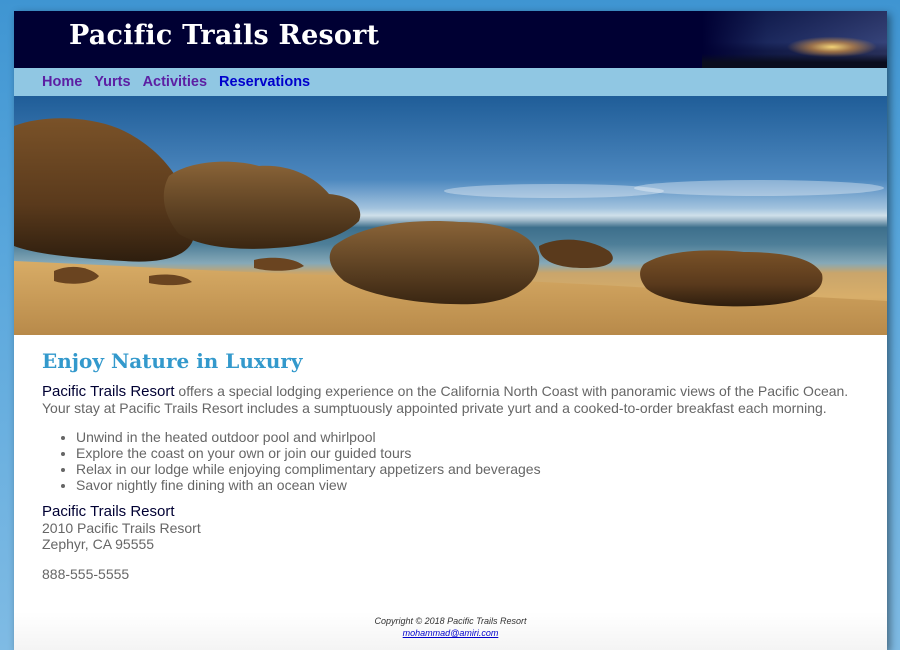 This screenshot has height=650, width=900. Describe the element at coordinates (112, 82) in the screenshot. I see `nav-yurts-link: Yurts` at that location.